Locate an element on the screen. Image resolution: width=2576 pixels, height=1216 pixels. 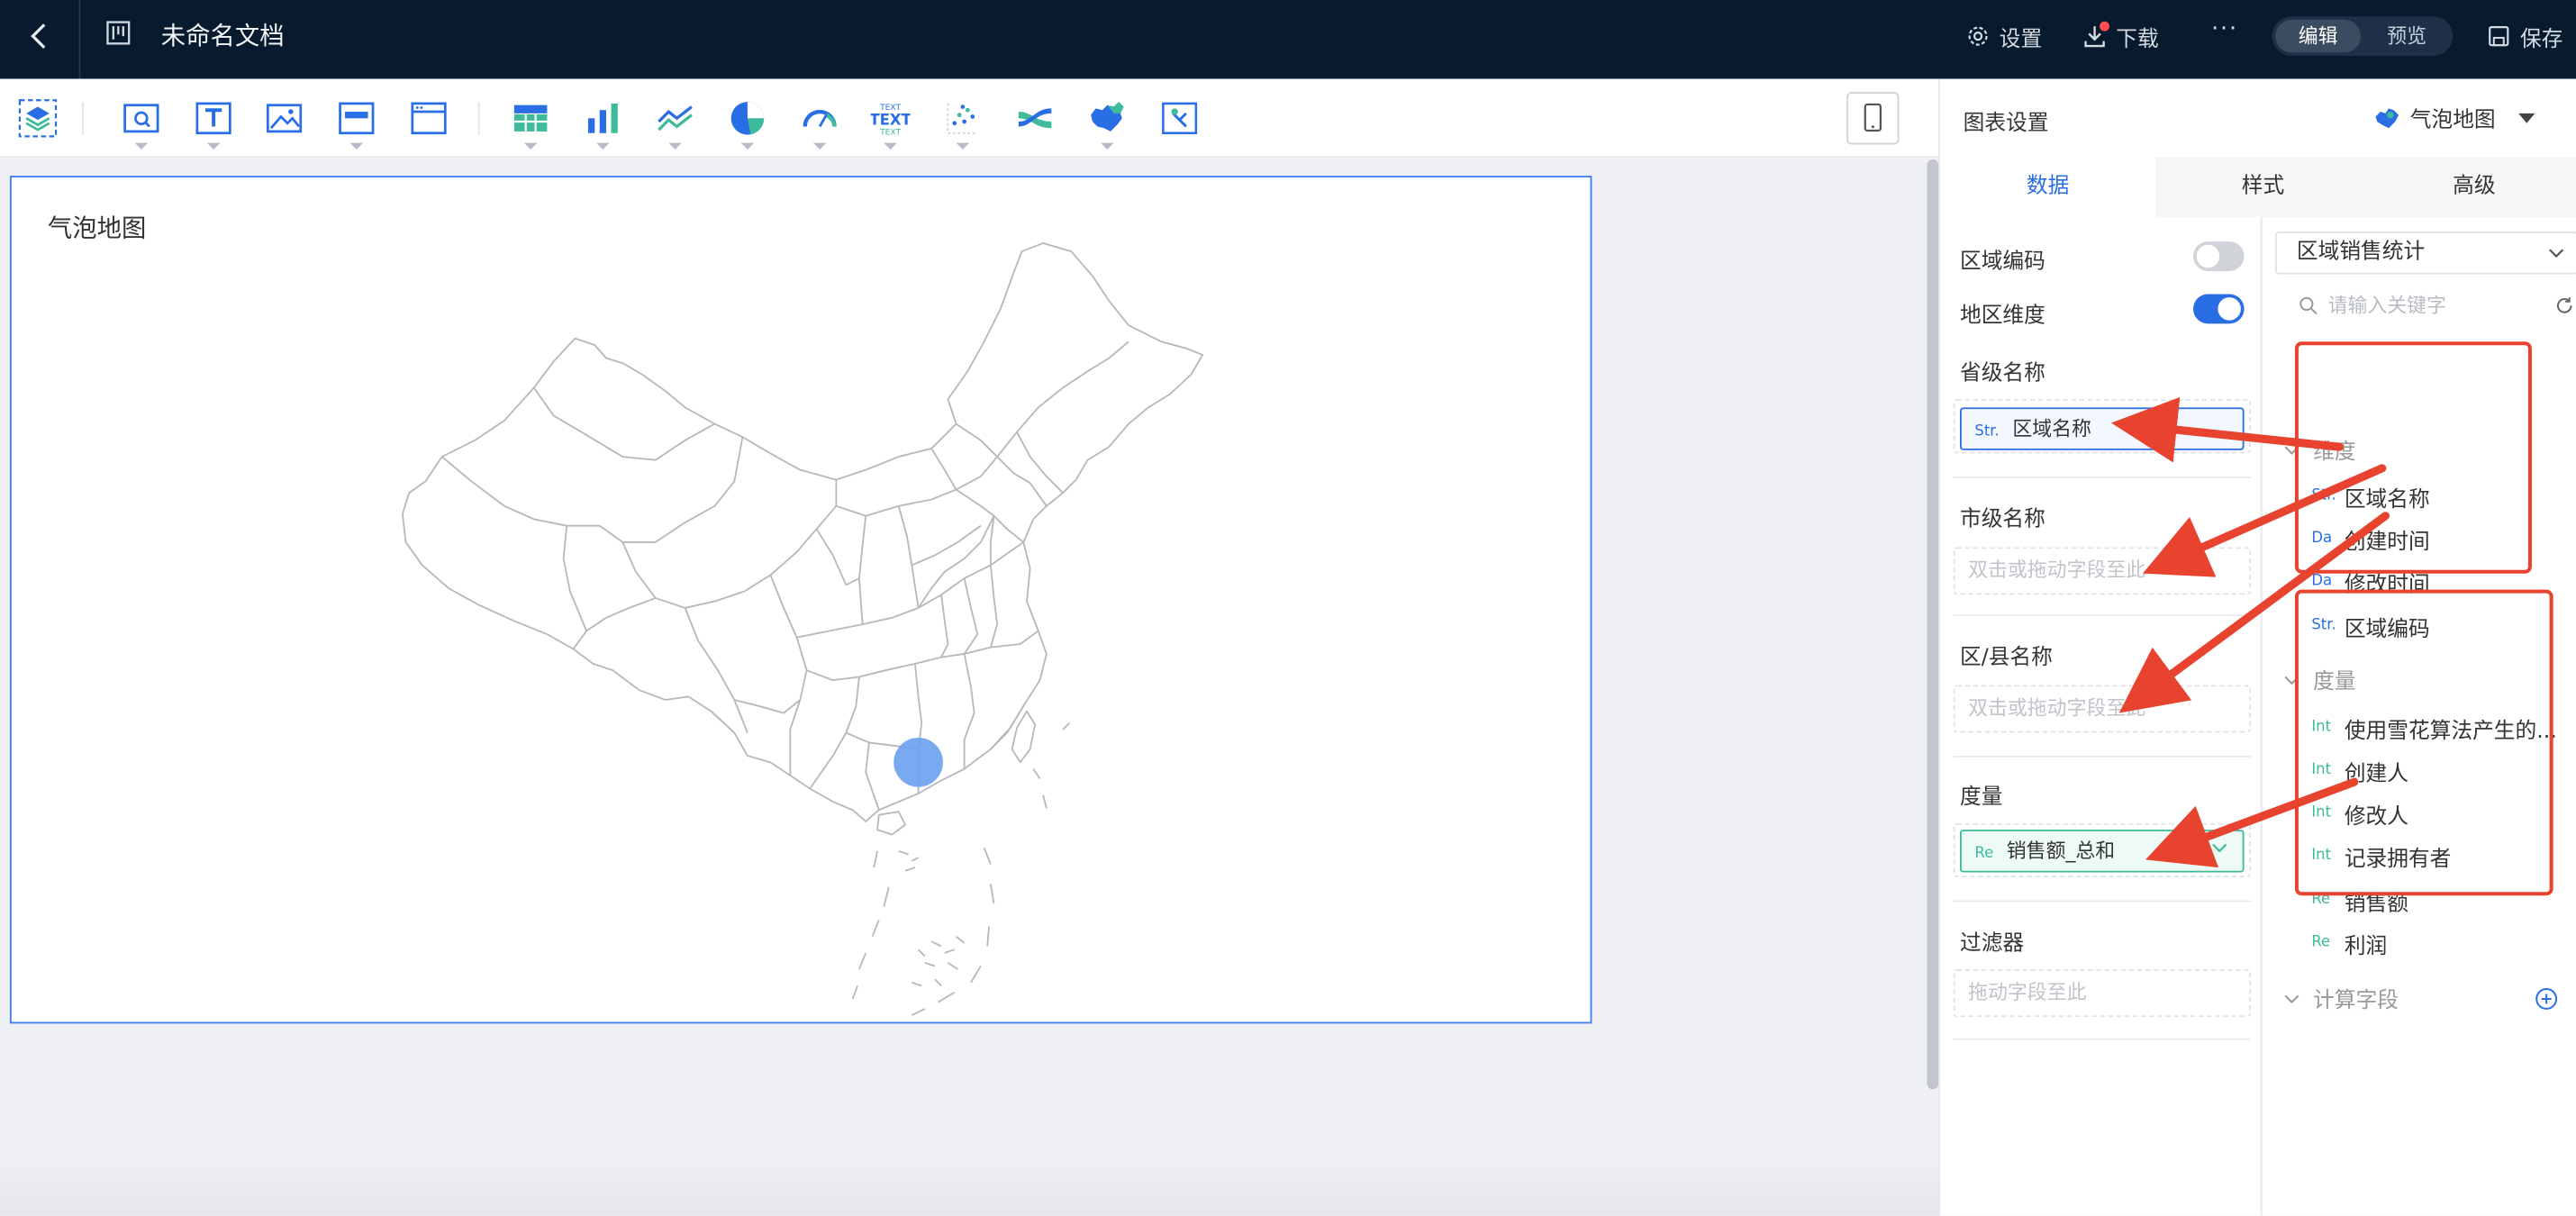
layers-tool is located at coordinates (38, 118).